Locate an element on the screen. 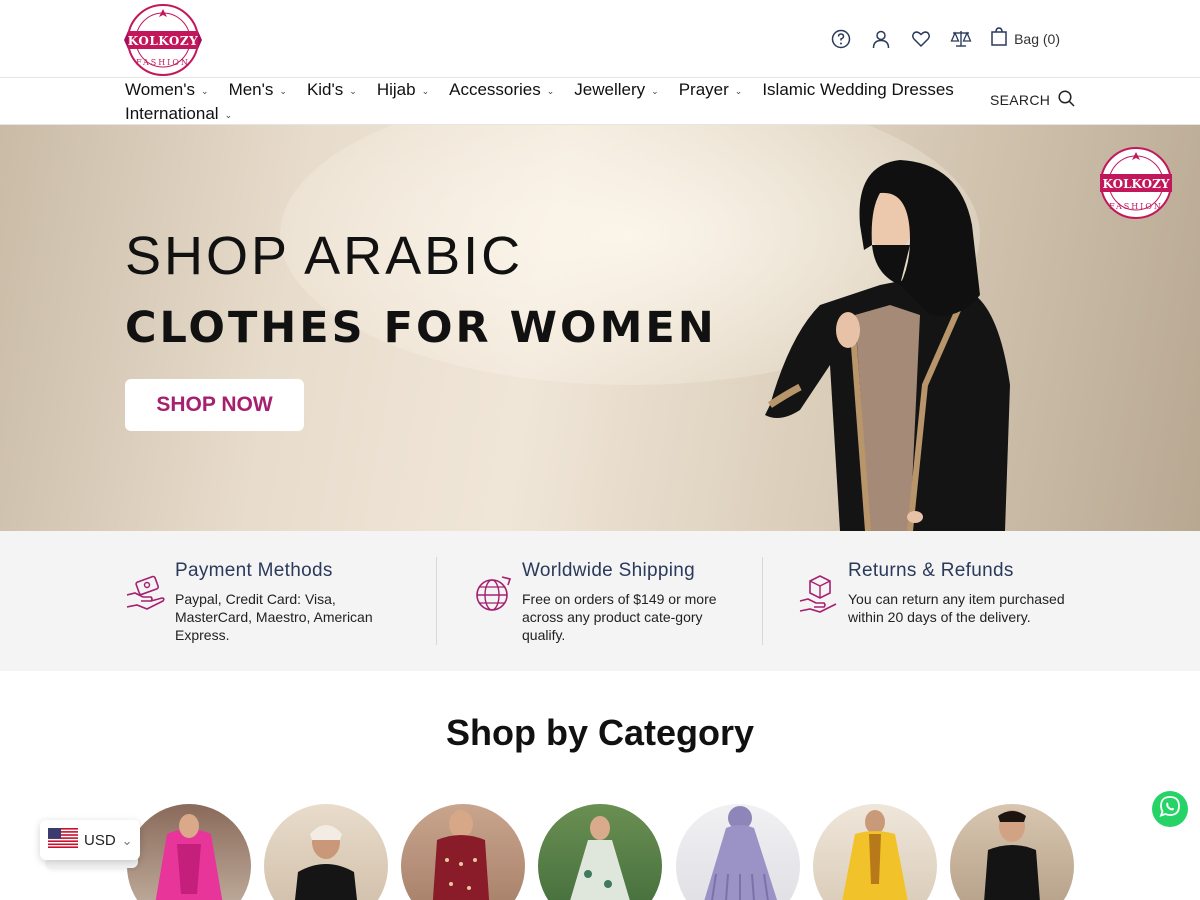 Image resolution: width=1200 pixels, height=900 pixels. nav-item-prayer: Prayer ⌄ is located at coordinates (711, 90).